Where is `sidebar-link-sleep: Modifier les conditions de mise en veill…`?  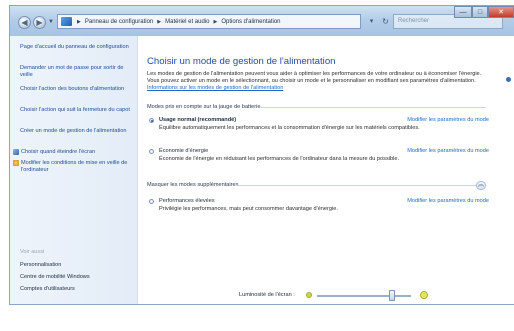
sidebar-link-sleep: Modifier les conditions de mise en veill… is located at coordinates (72, 167).